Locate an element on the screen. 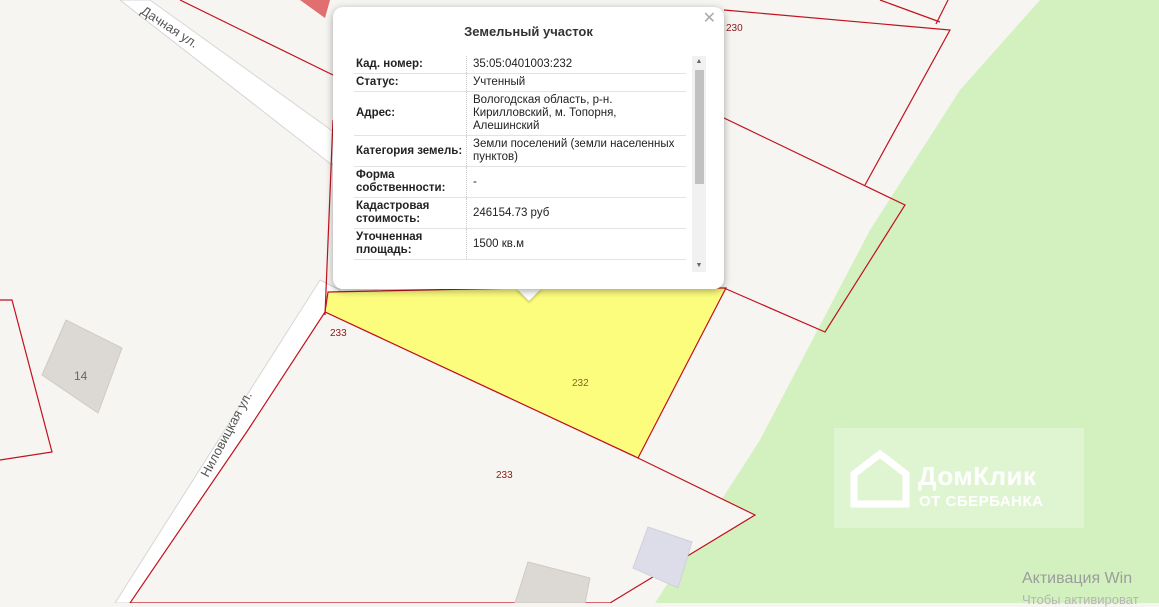  watermark-name: ДомКлик is located at coordinates (977, 476).